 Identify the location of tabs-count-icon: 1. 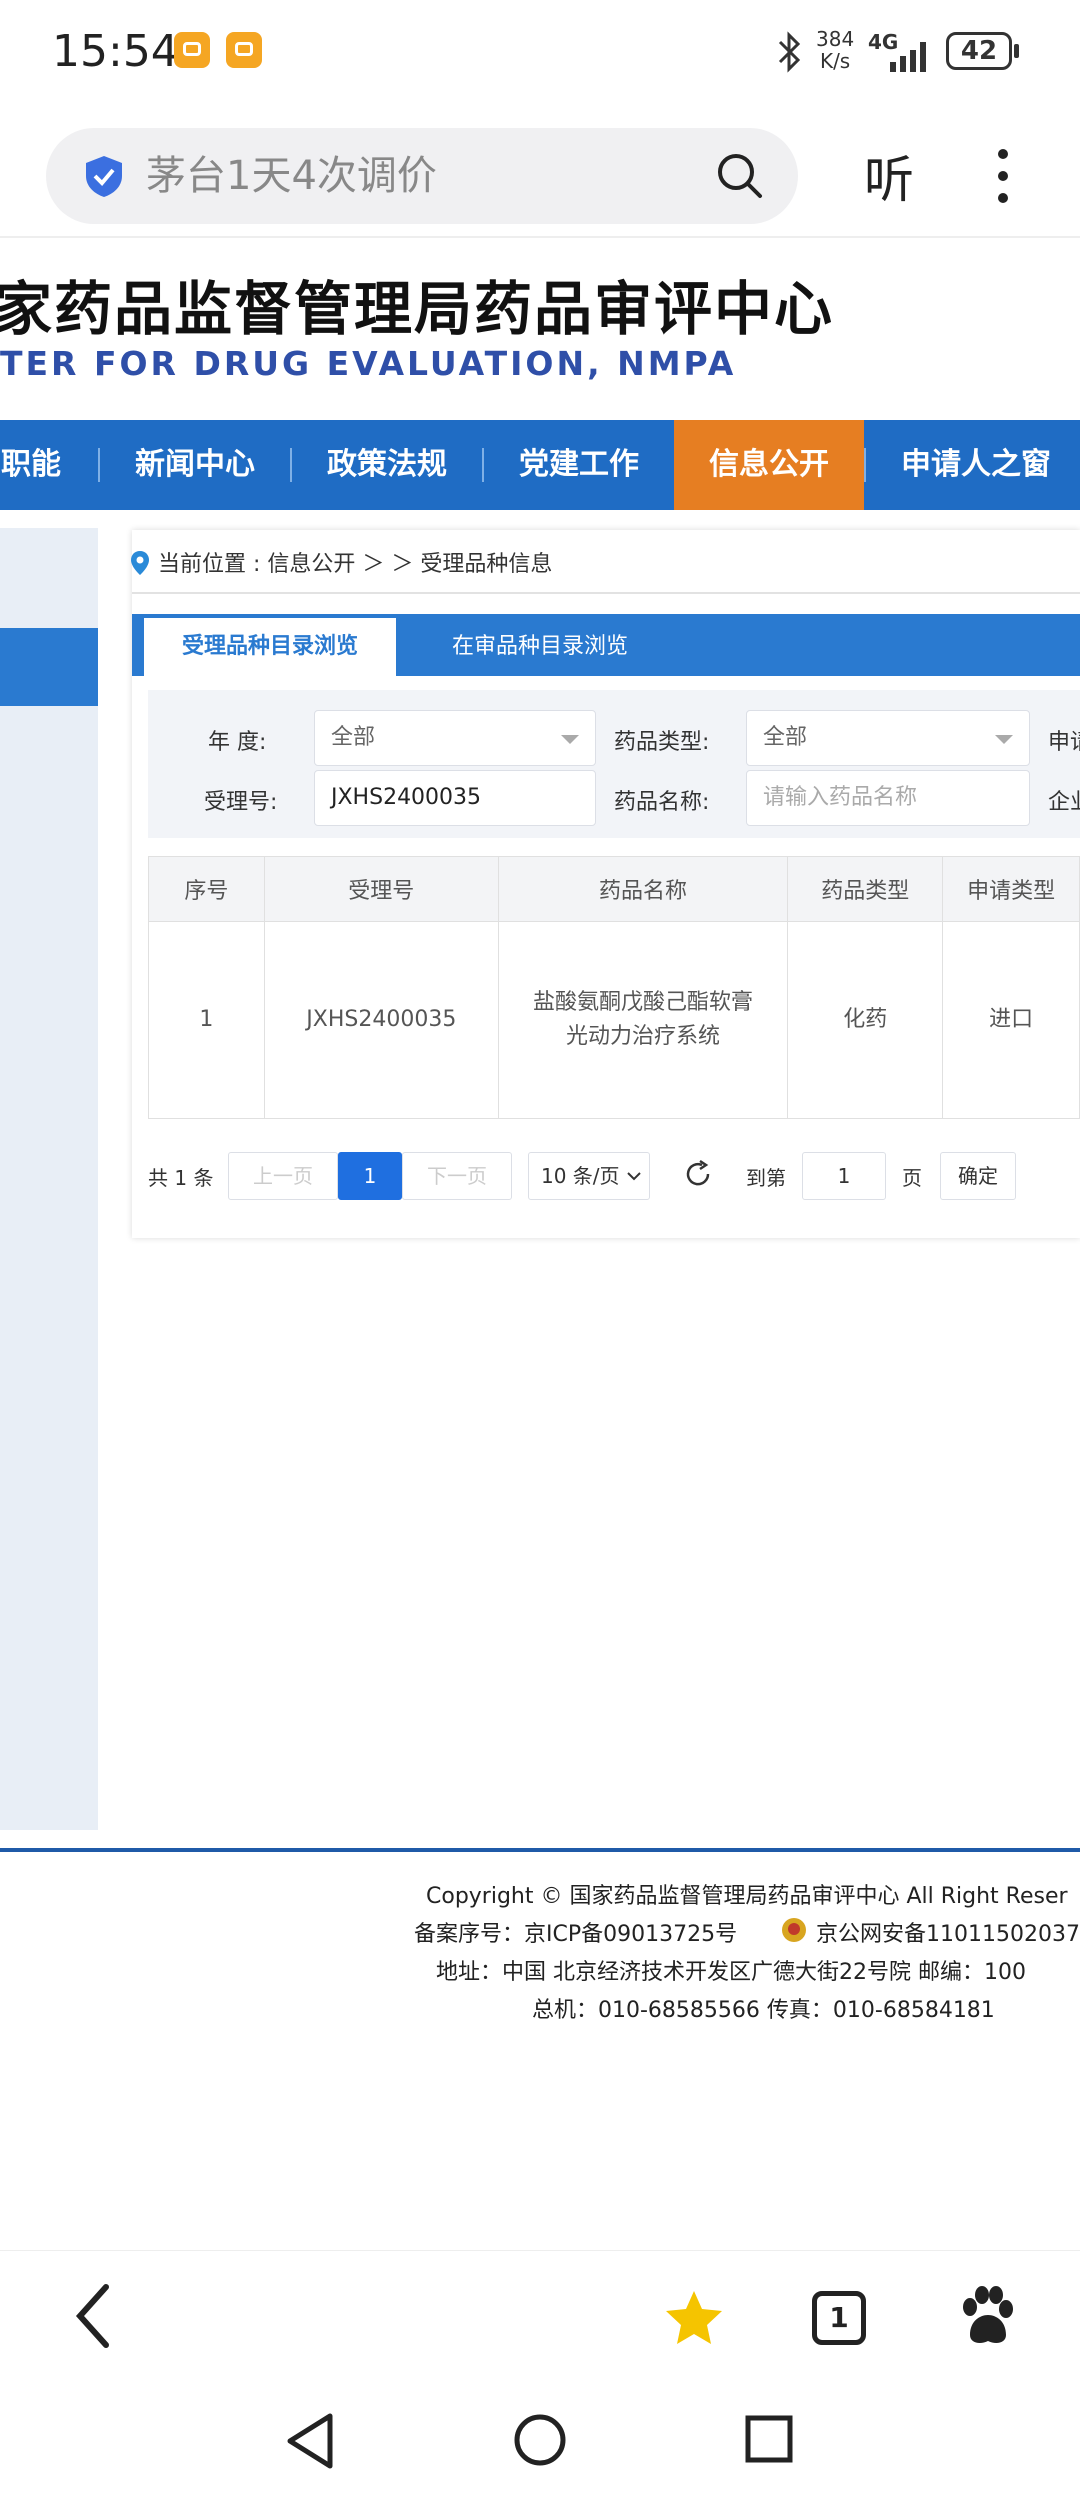
(839, 2318).